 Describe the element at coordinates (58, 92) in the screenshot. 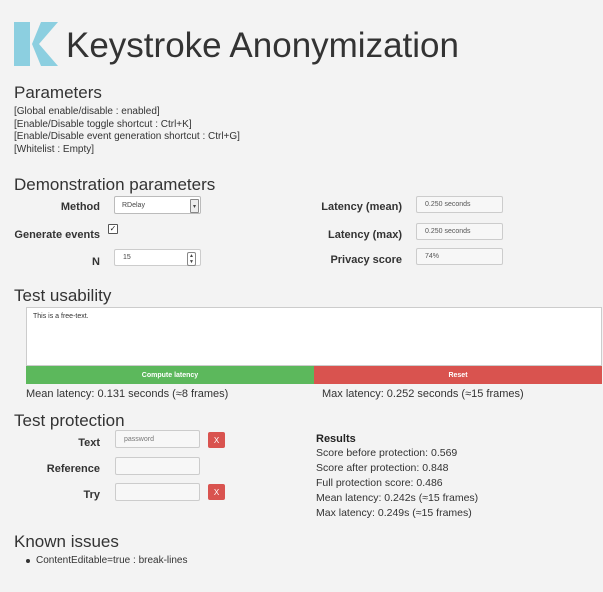

I see `parameters-heading: Parameters` at that location.